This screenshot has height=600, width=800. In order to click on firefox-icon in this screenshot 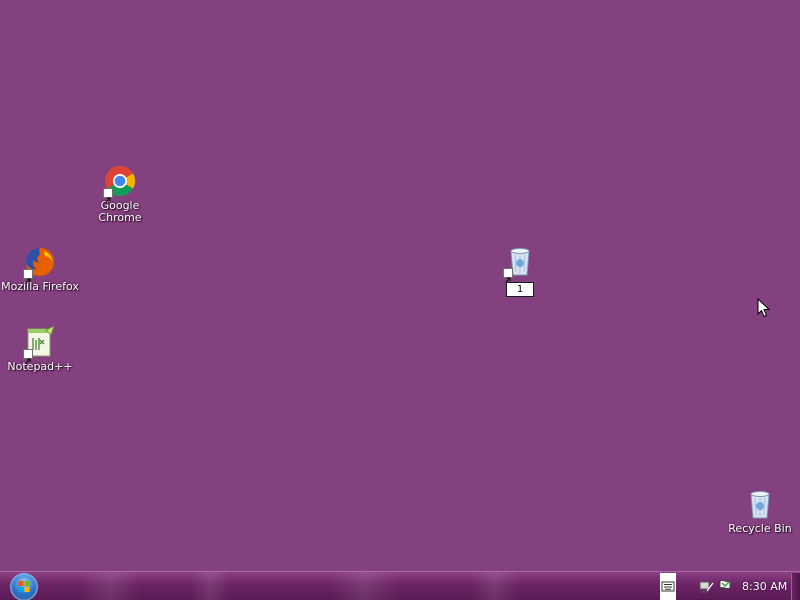, I will do `click(39, 265)`.